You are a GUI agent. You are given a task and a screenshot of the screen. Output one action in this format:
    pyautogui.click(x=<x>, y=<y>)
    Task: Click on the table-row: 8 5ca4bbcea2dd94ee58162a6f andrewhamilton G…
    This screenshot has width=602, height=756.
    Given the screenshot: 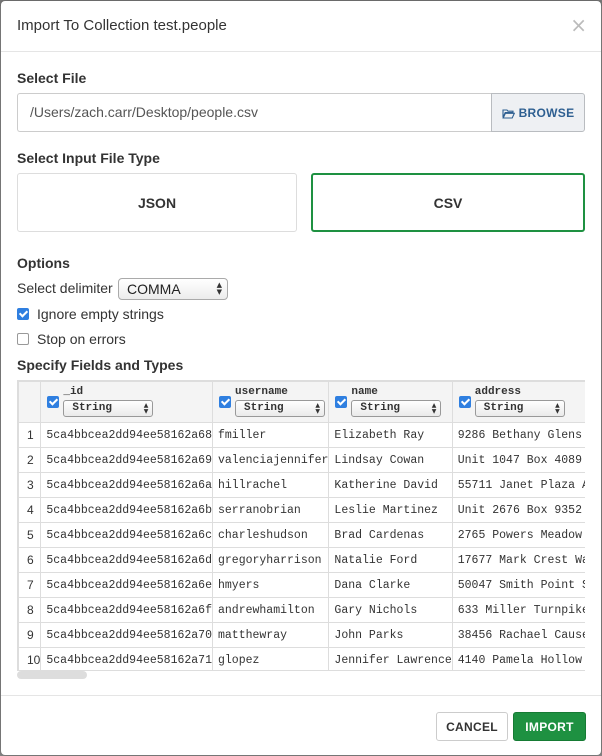 What is the action you would take?
    pyautogui.click(x=301, y=610)
    